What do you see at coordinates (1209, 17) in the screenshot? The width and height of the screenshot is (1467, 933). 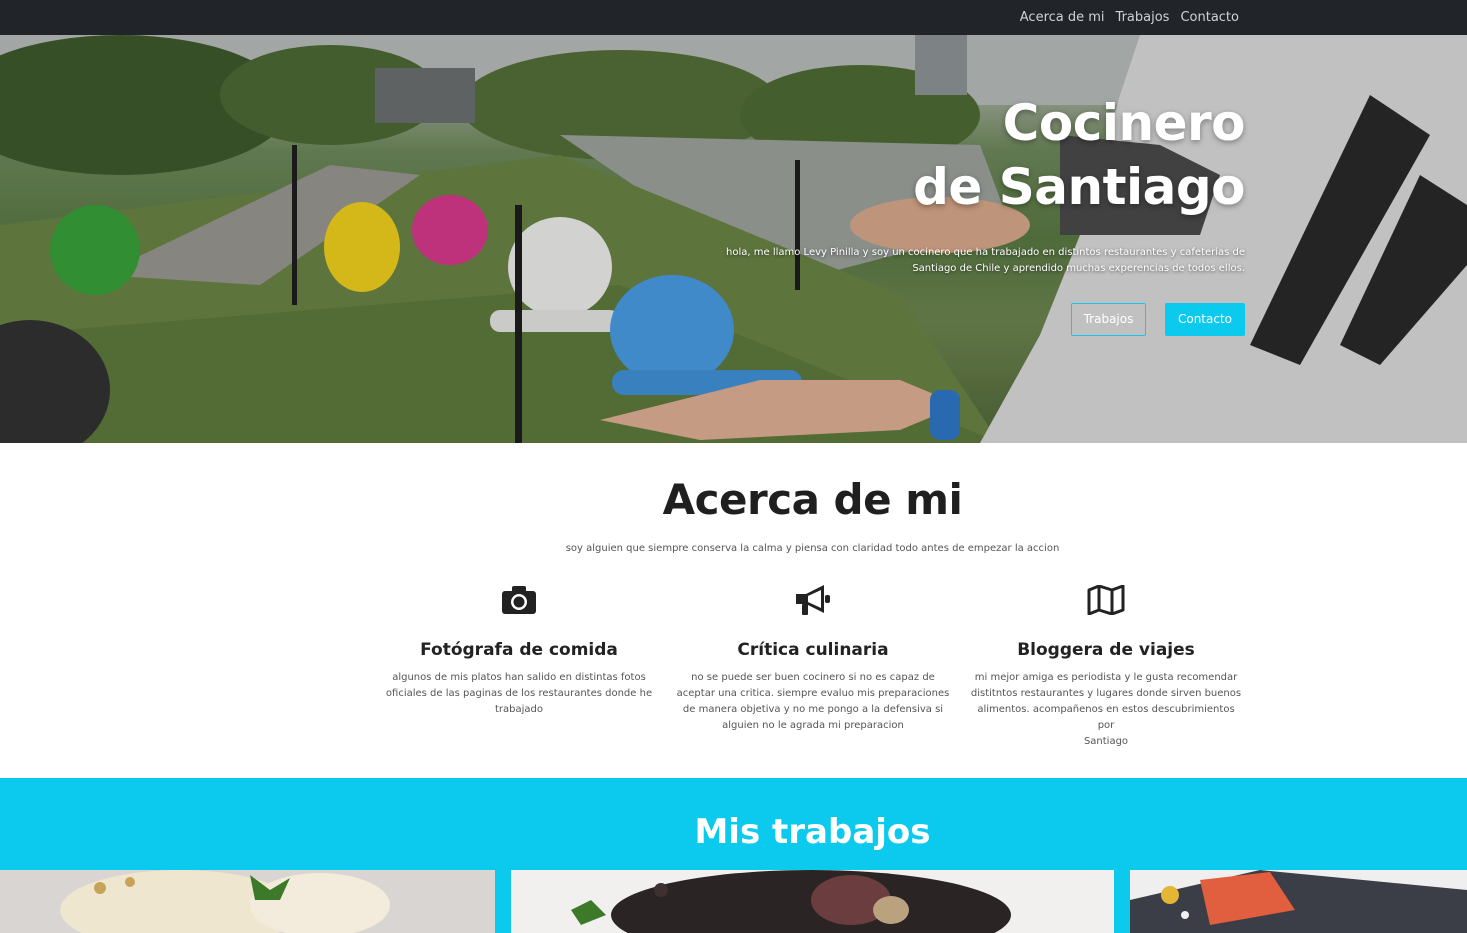 I see `nav-link-contacto: Contacto` at bounding box center [1209, 17].